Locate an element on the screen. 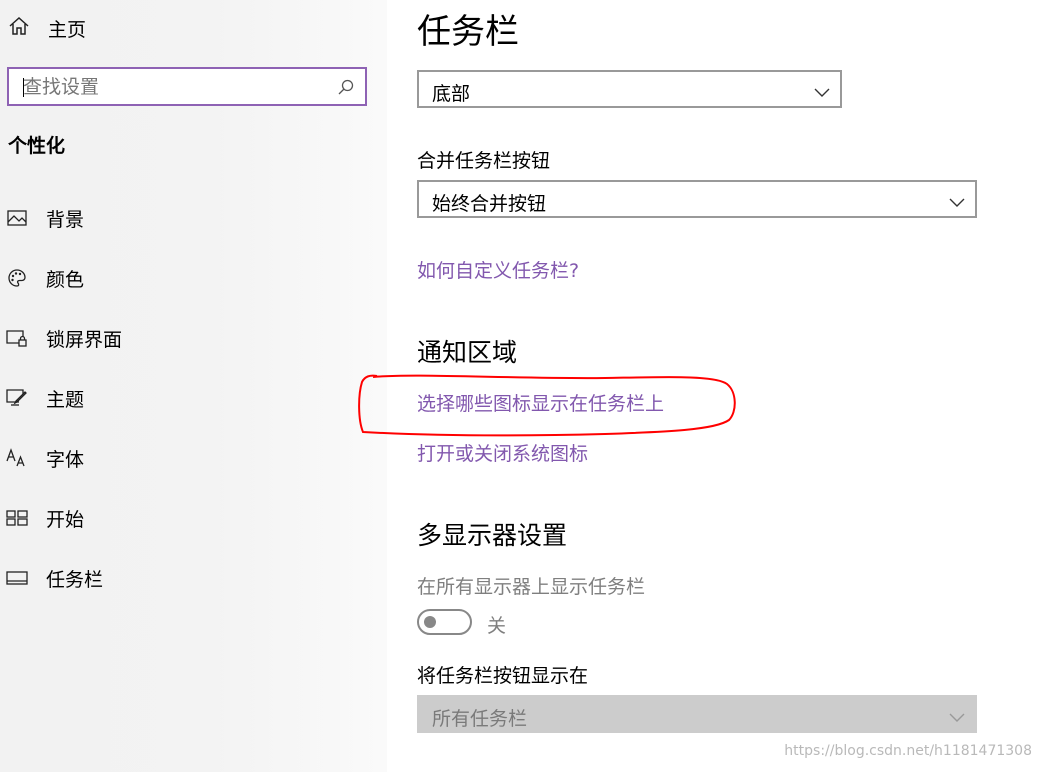  combine-buttons-label: 合并任务栏按钮 is located at coordinates (484, 161).